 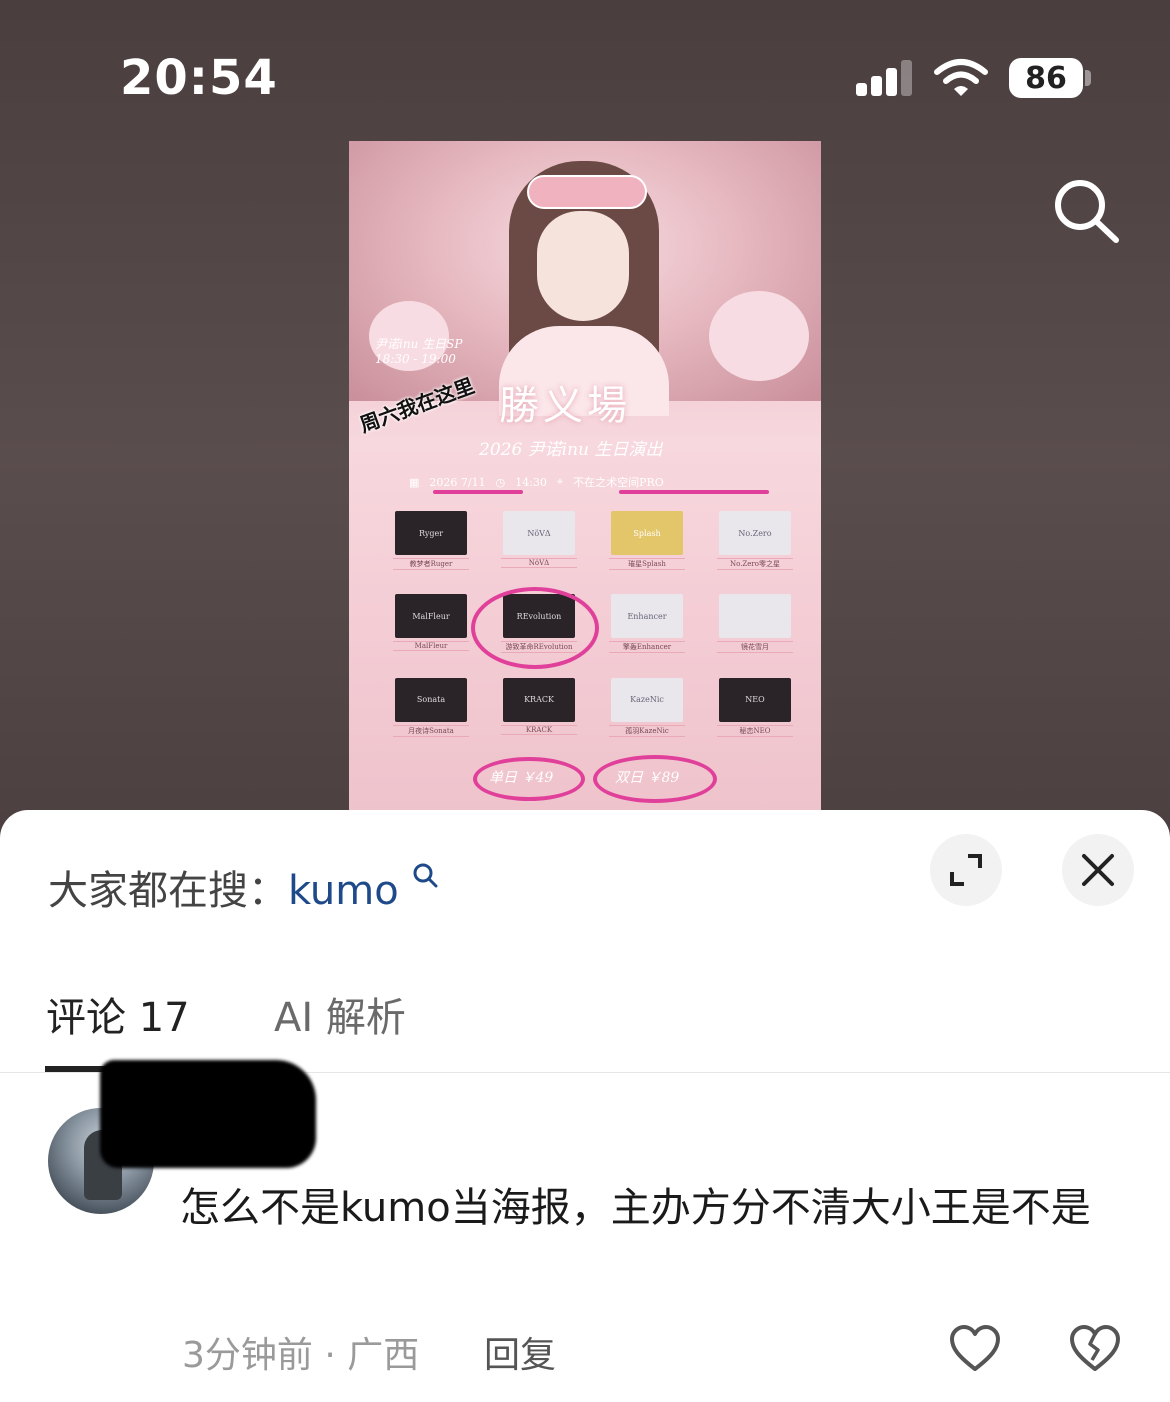 What do you see at coordinates (975, 1349) in the screenshot?
I see `like-heart-icon` at bounding box center [975, 1349].